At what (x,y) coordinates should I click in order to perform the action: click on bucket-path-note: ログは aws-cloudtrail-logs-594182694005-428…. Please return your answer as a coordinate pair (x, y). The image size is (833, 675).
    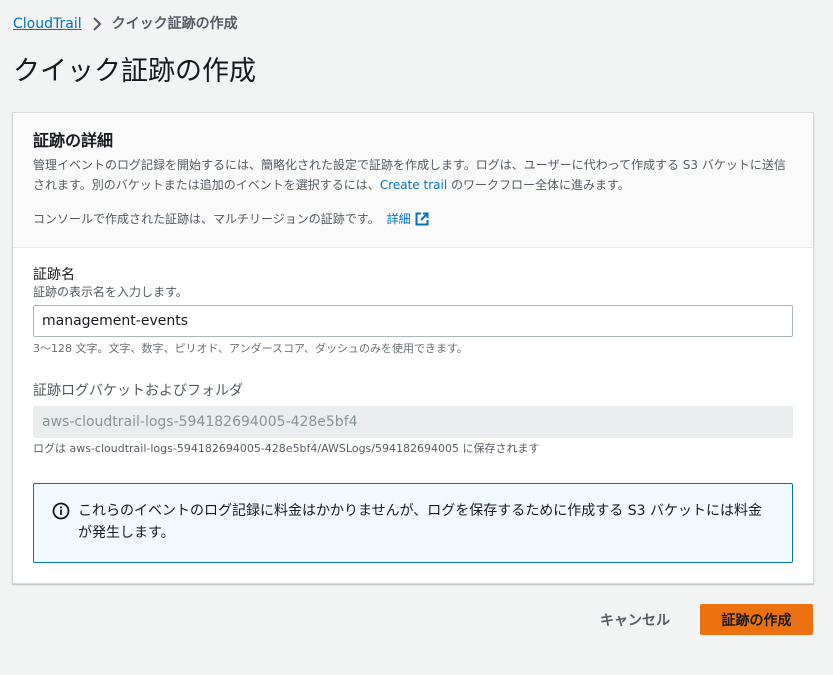
    Looking at the image, I should click on (286, 448).